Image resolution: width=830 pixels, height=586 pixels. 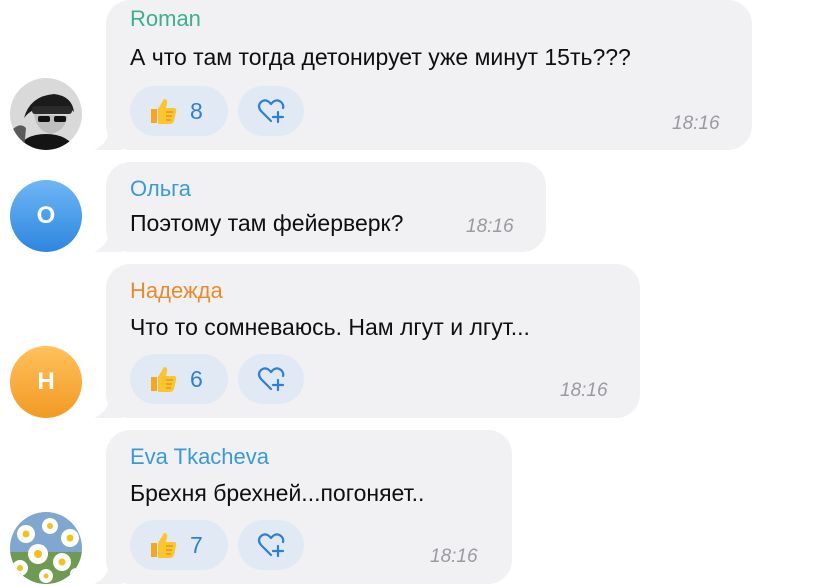 I want to click on like-count: 8, so click(x=196, y=110).